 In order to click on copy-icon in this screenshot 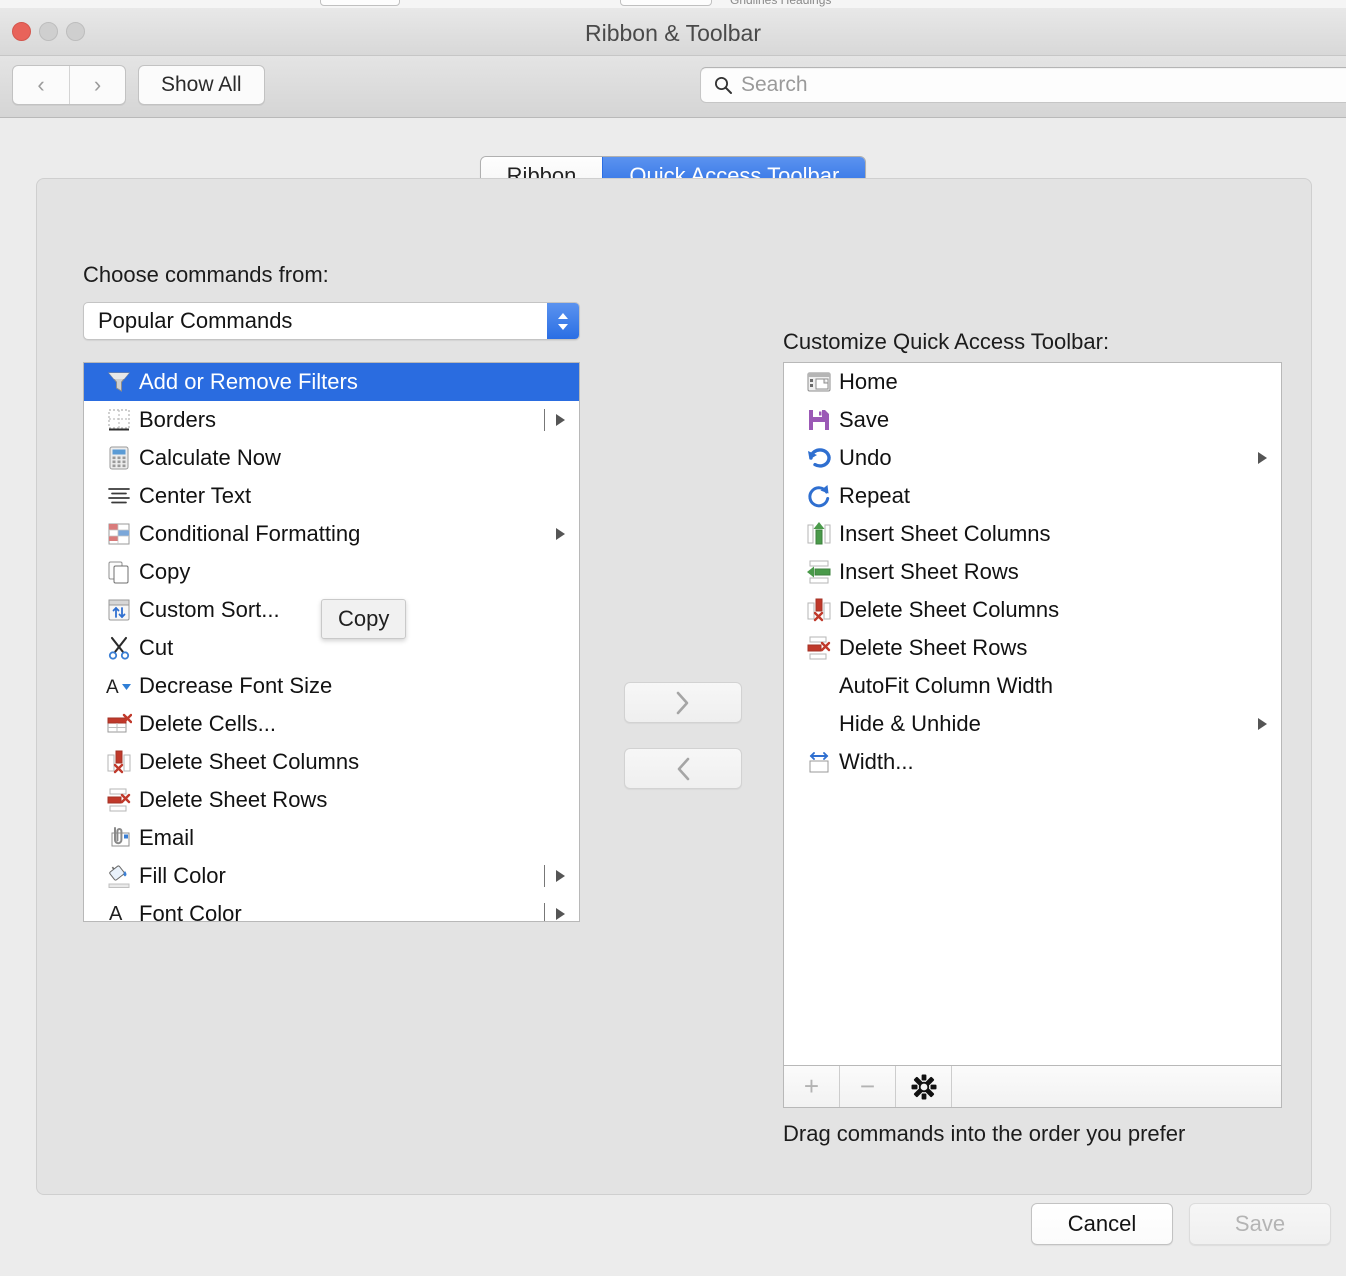, I will do `click(119, 572)`.